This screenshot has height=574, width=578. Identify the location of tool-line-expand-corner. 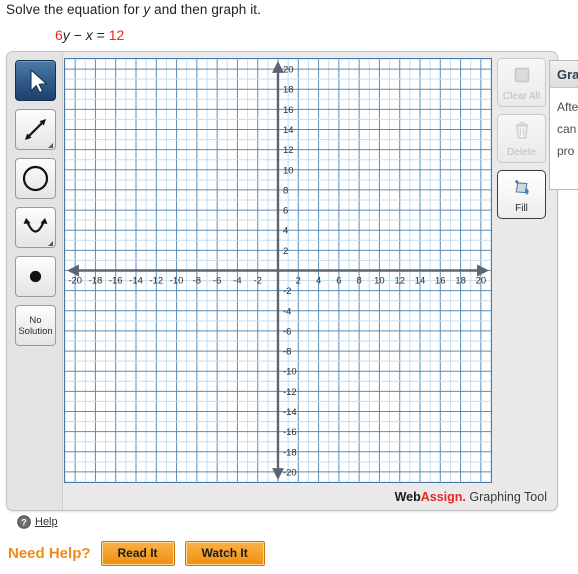
(50, 145).